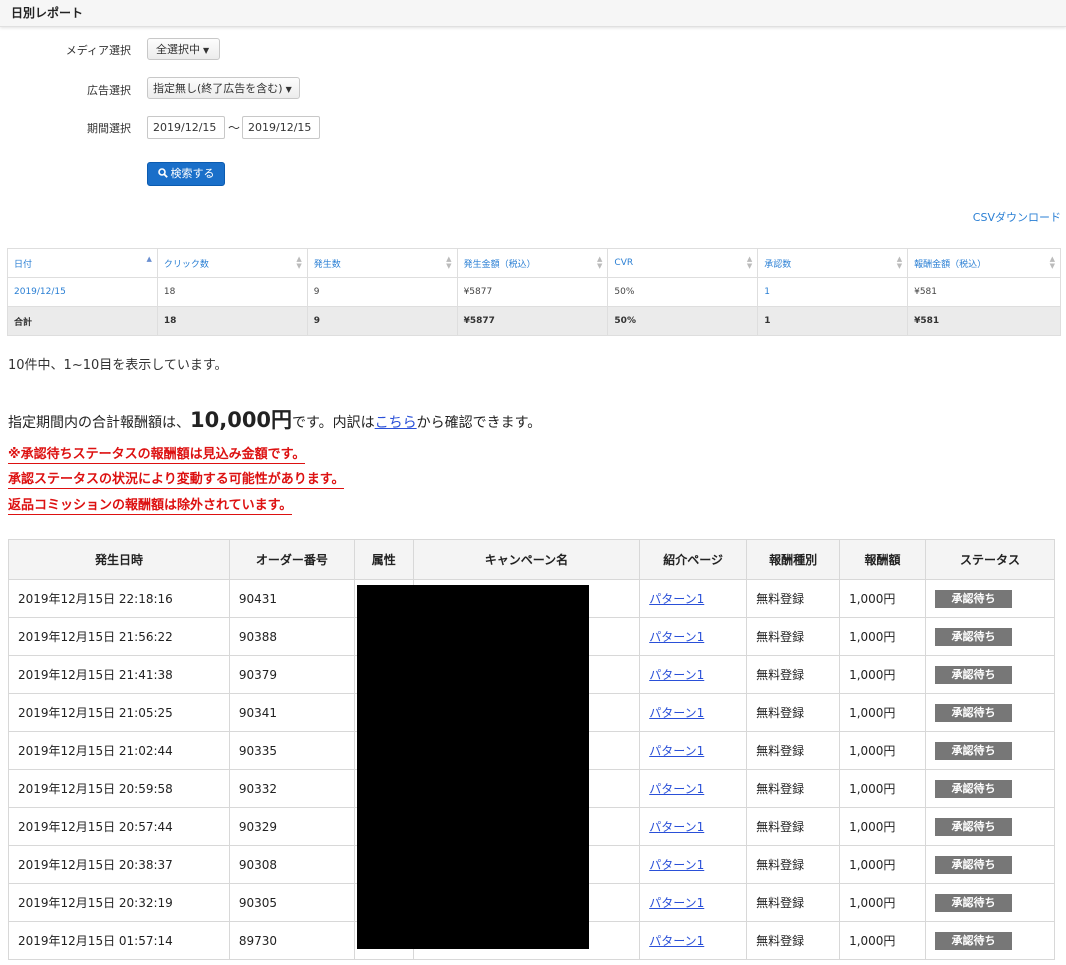 The image size is (1066, 965). Describe the element at coordinates (119, 559) in the screenshot. I see `orders-header-date: 発生日時` at that location.